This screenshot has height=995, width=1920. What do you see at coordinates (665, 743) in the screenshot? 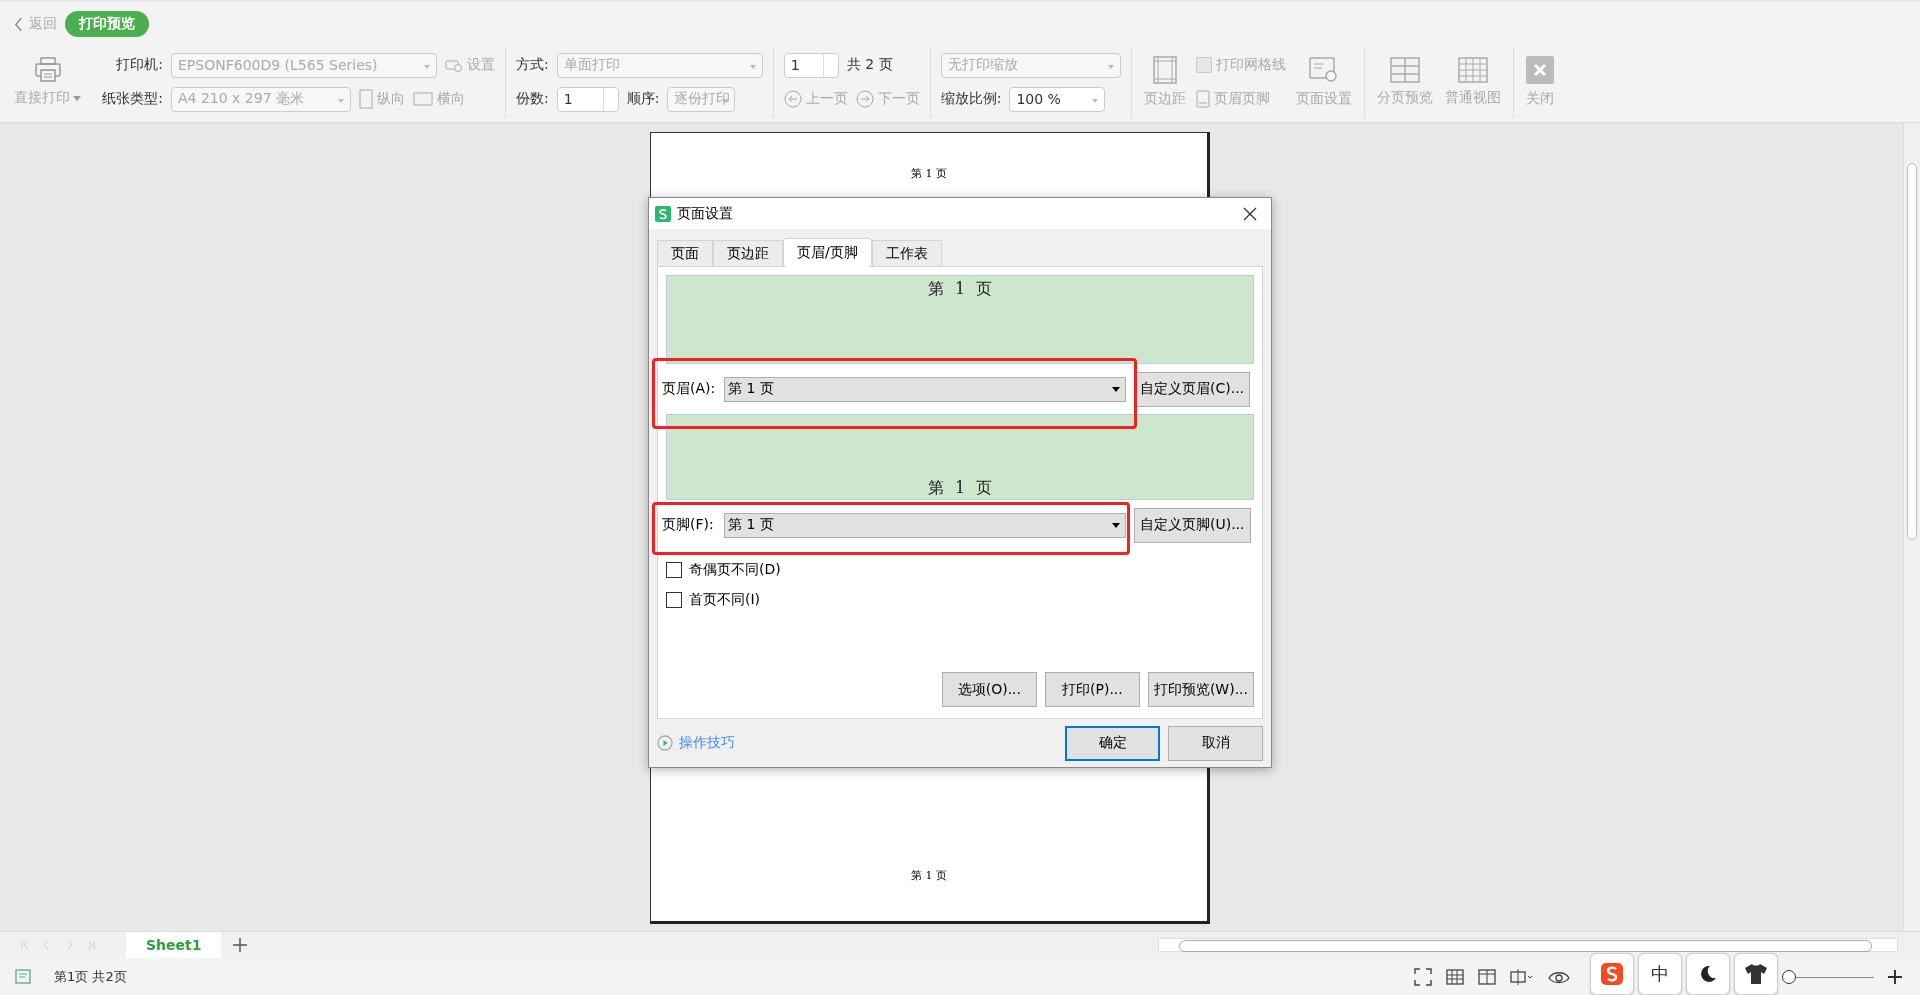
I see `play-circle-icon` at bounding box center [665, 743].